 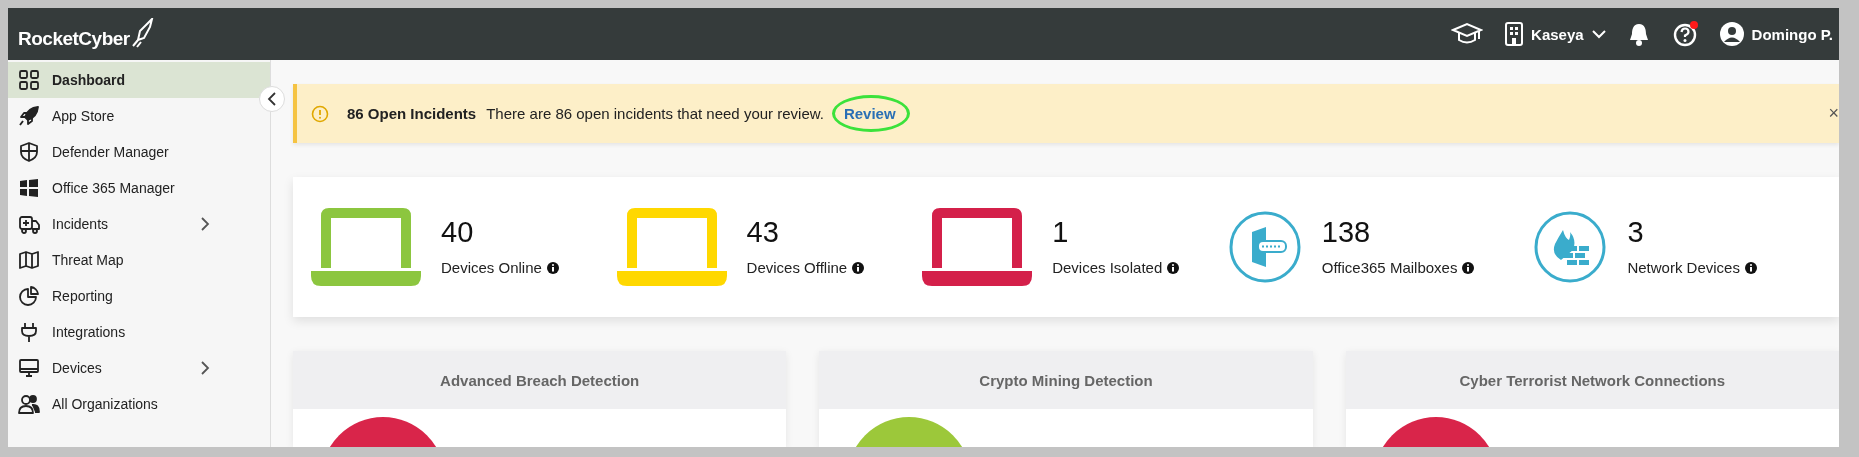 What do you see at coordinates (29, 260) in the screenshot?
I see `map-icon` at bounding box center [29, 260].